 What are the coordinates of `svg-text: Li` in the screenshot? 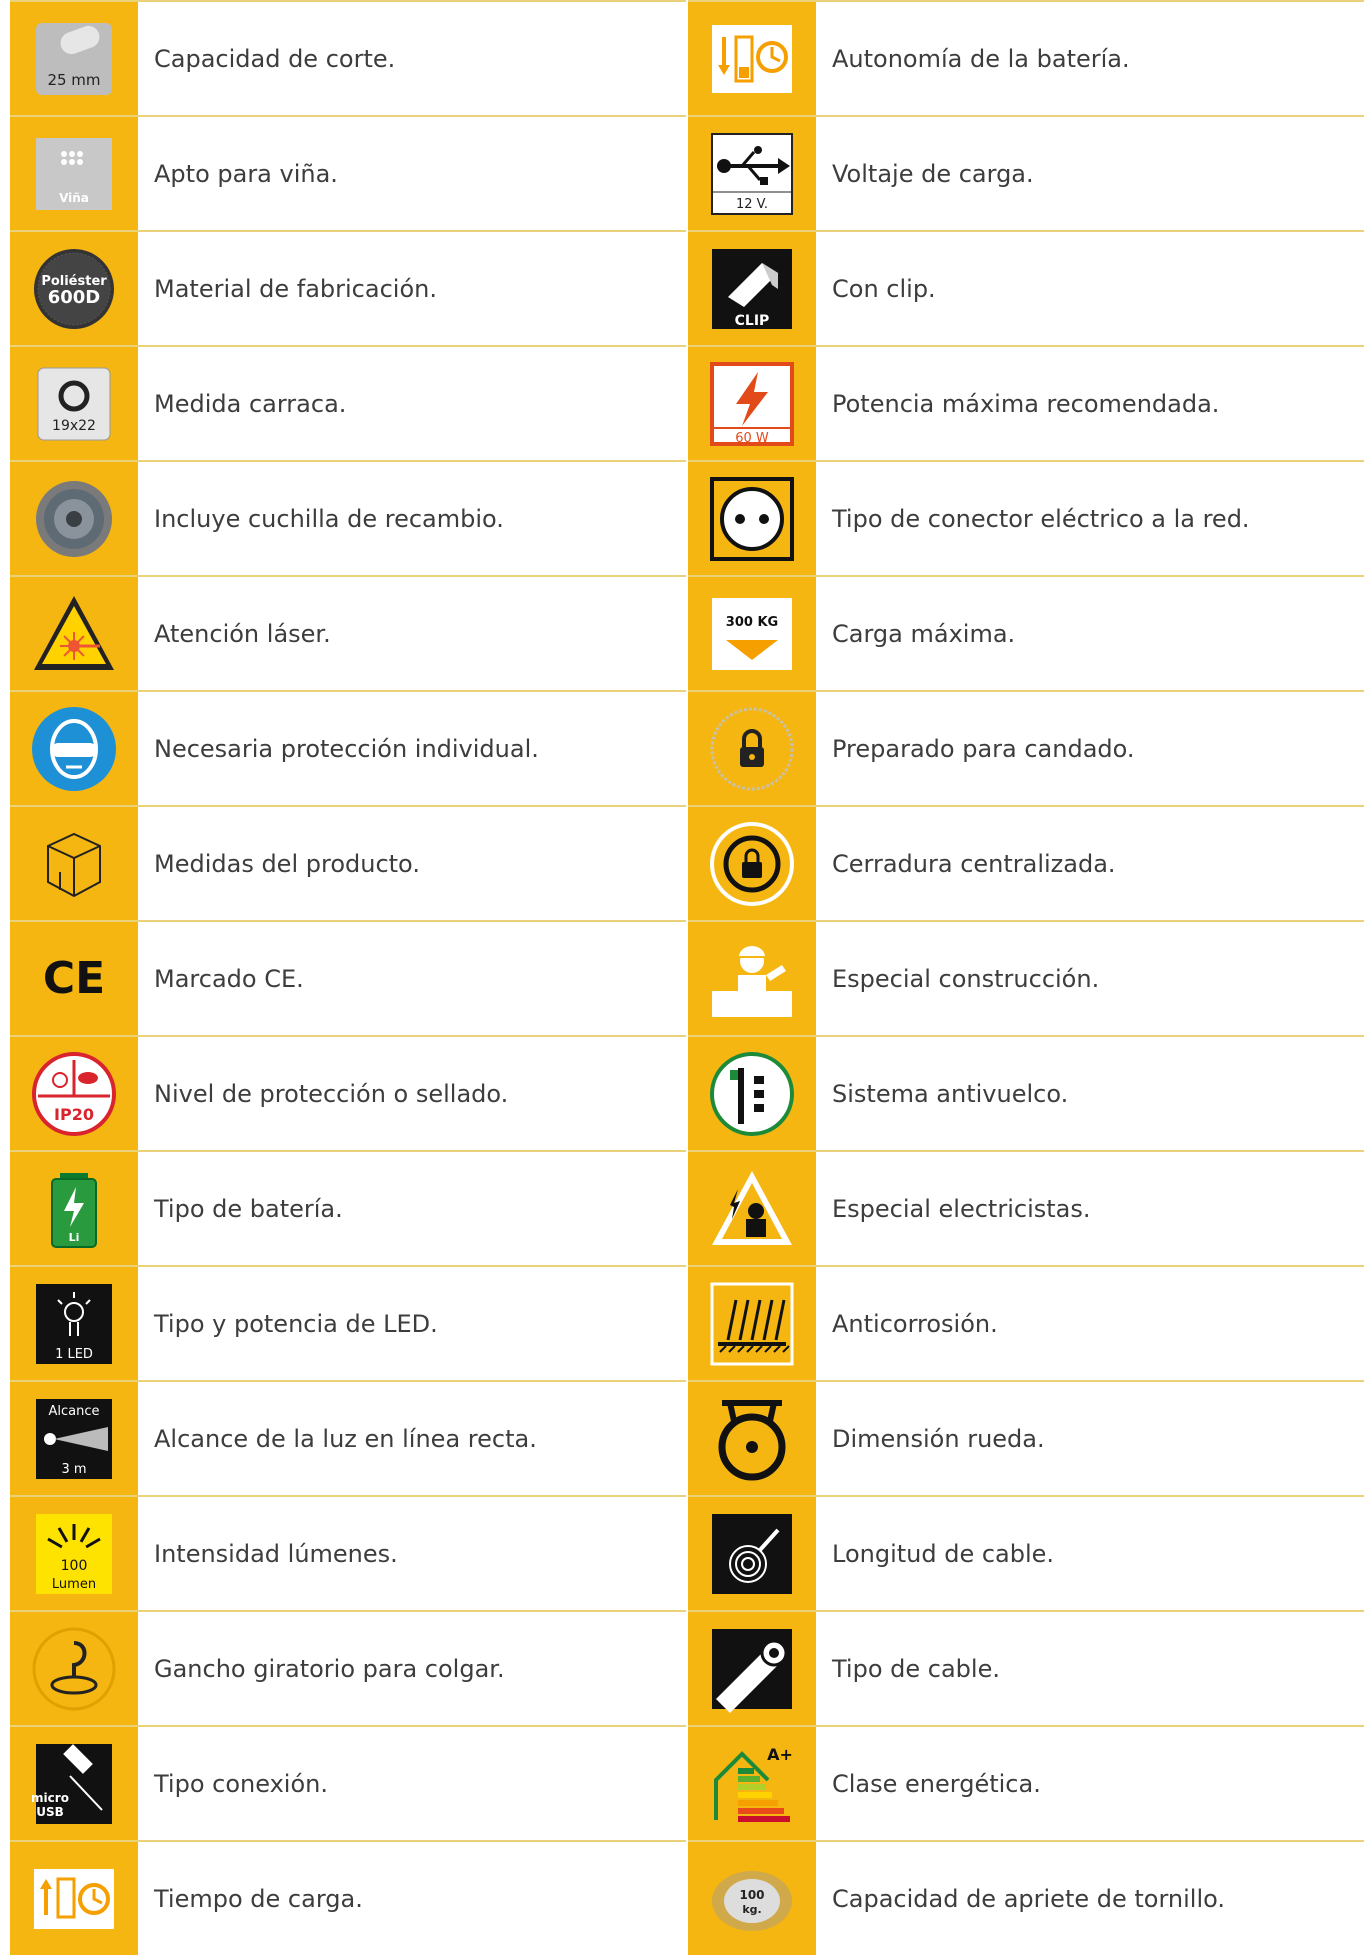 It's located at (74, 1237).